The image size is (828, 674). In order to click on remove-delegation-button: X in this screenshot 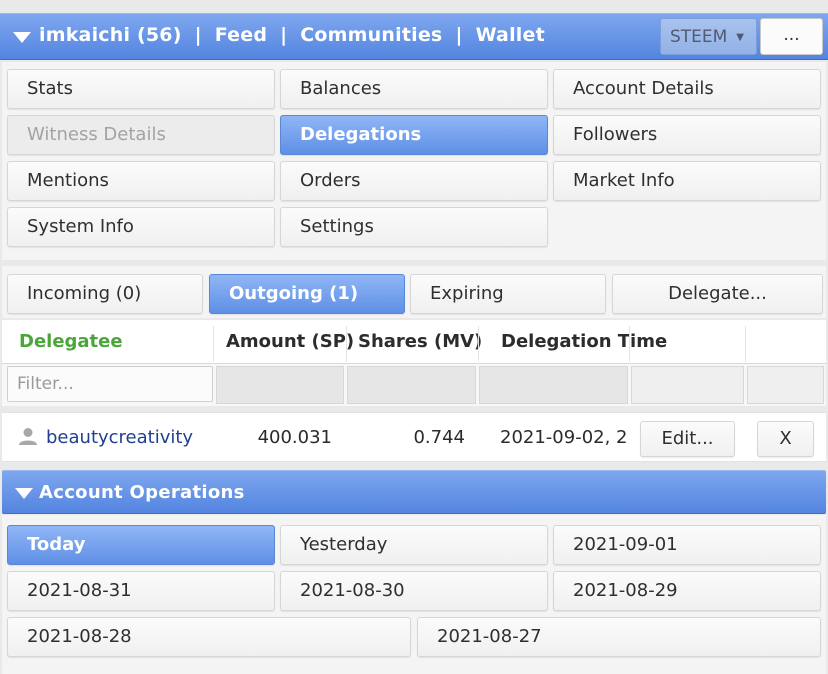, I will do `click(785, 439)`.